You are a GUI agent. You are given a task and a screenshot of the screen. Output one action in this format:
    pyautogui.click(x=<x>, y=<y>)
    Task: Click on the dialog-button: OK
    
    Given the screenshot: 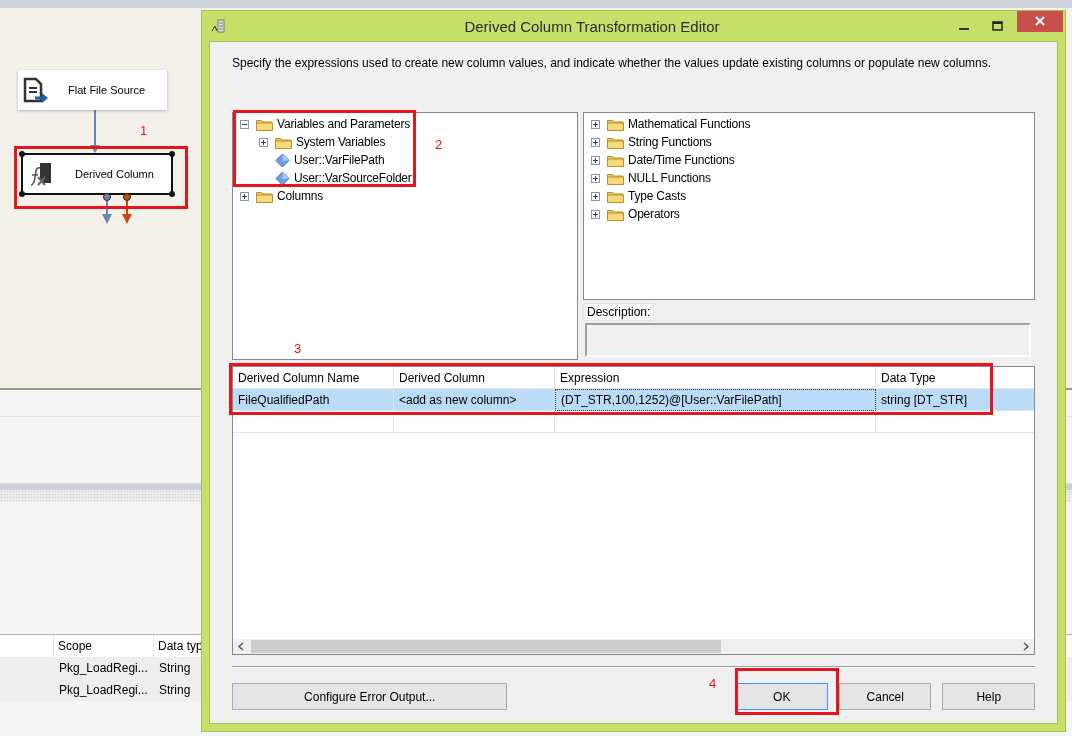 What is the action you would take?
    pyautogui.click(x=781, y=696)
    